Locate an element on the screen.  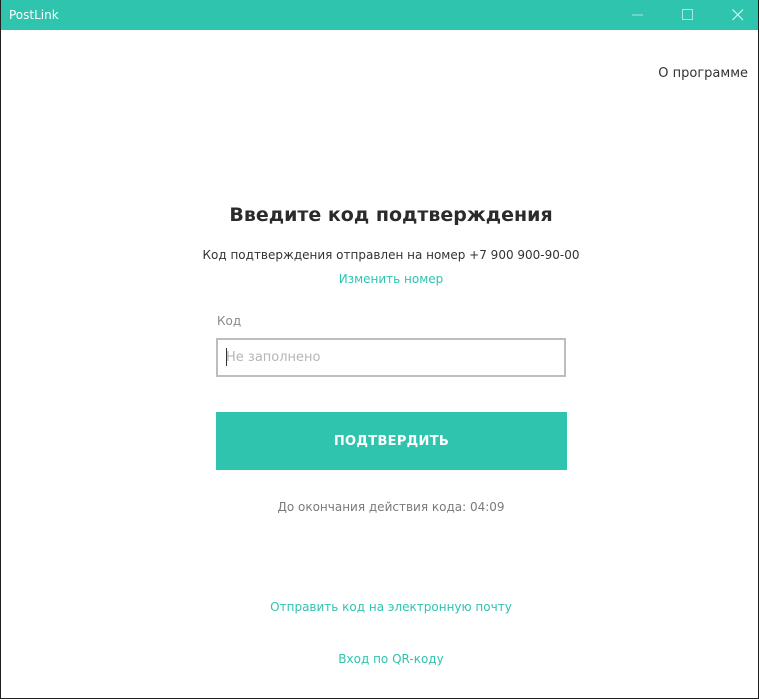
code-expiry-timer: До окончания действия кода: 04:09 is located at coordinates (391, 507).